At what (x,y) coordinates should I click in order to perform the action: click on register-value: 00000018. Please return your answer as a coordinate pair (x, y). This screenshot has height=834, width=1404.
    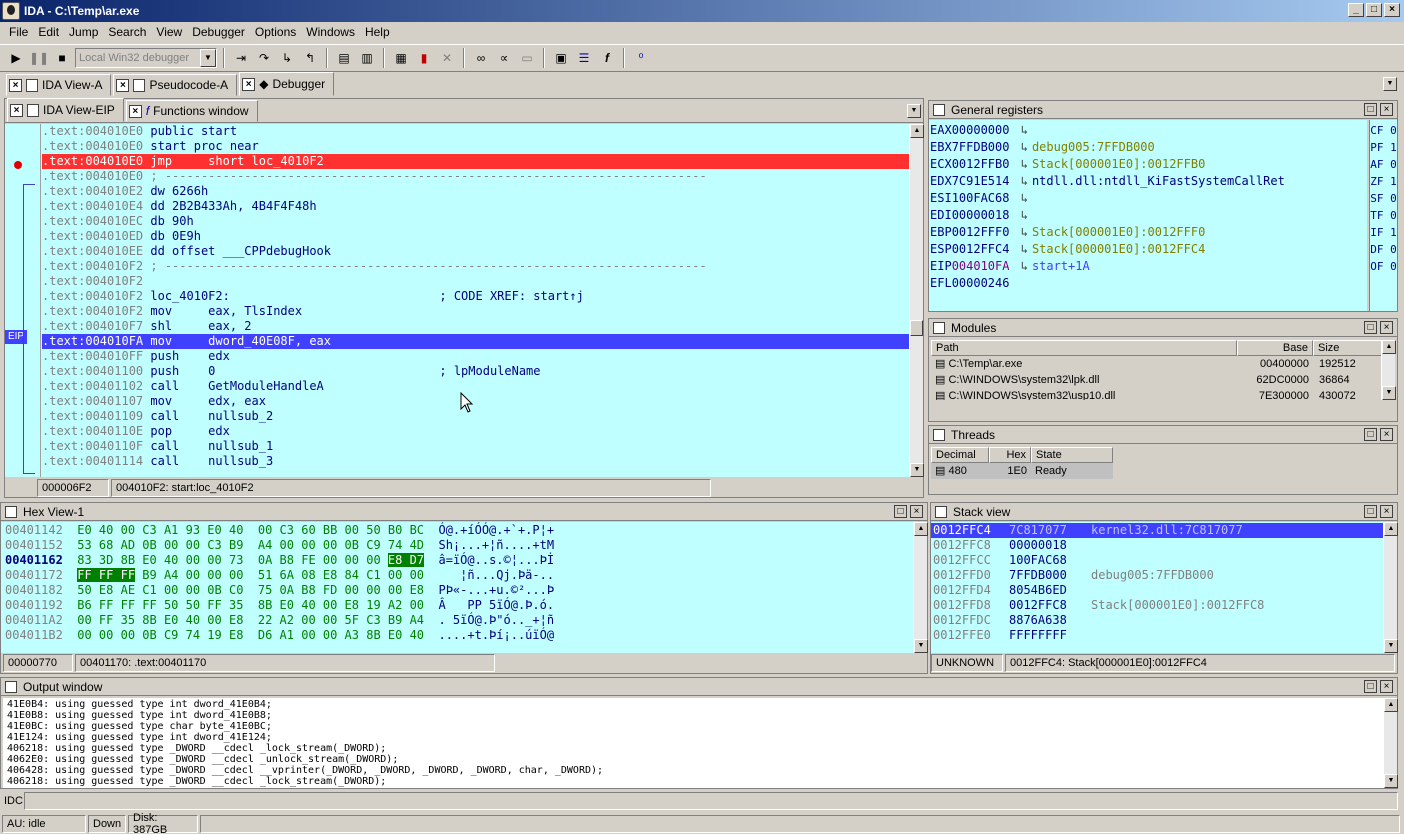
    Looking at the image, I should click on (981, 215).